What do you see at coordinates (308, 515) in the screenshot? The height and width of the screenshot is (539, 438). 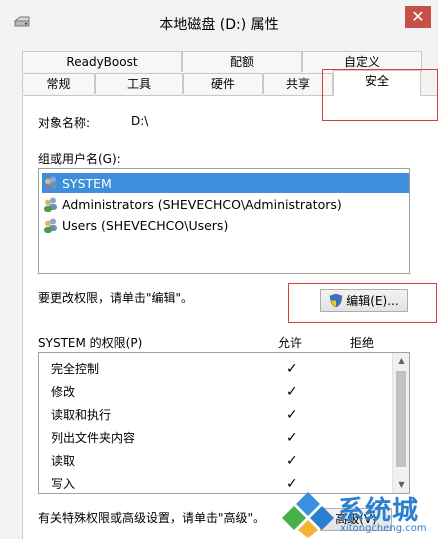 I see `watermark-logo-icon` at bounding box center [308, 515].